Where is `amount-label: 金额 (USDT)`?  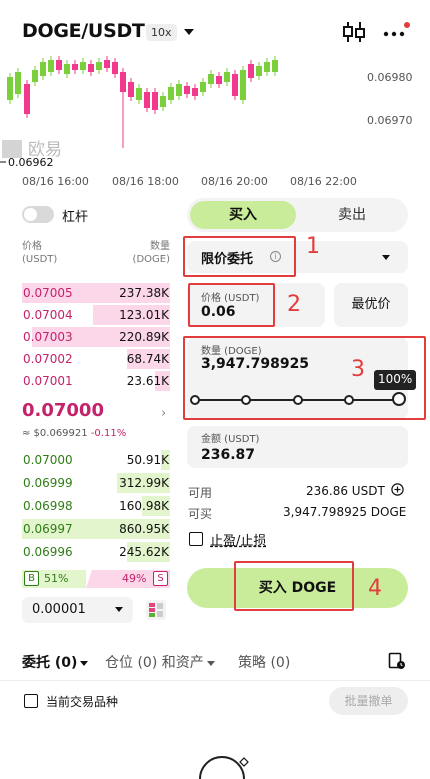 amount-label: 金额 (USDT) is located at coordinates (230, 439).